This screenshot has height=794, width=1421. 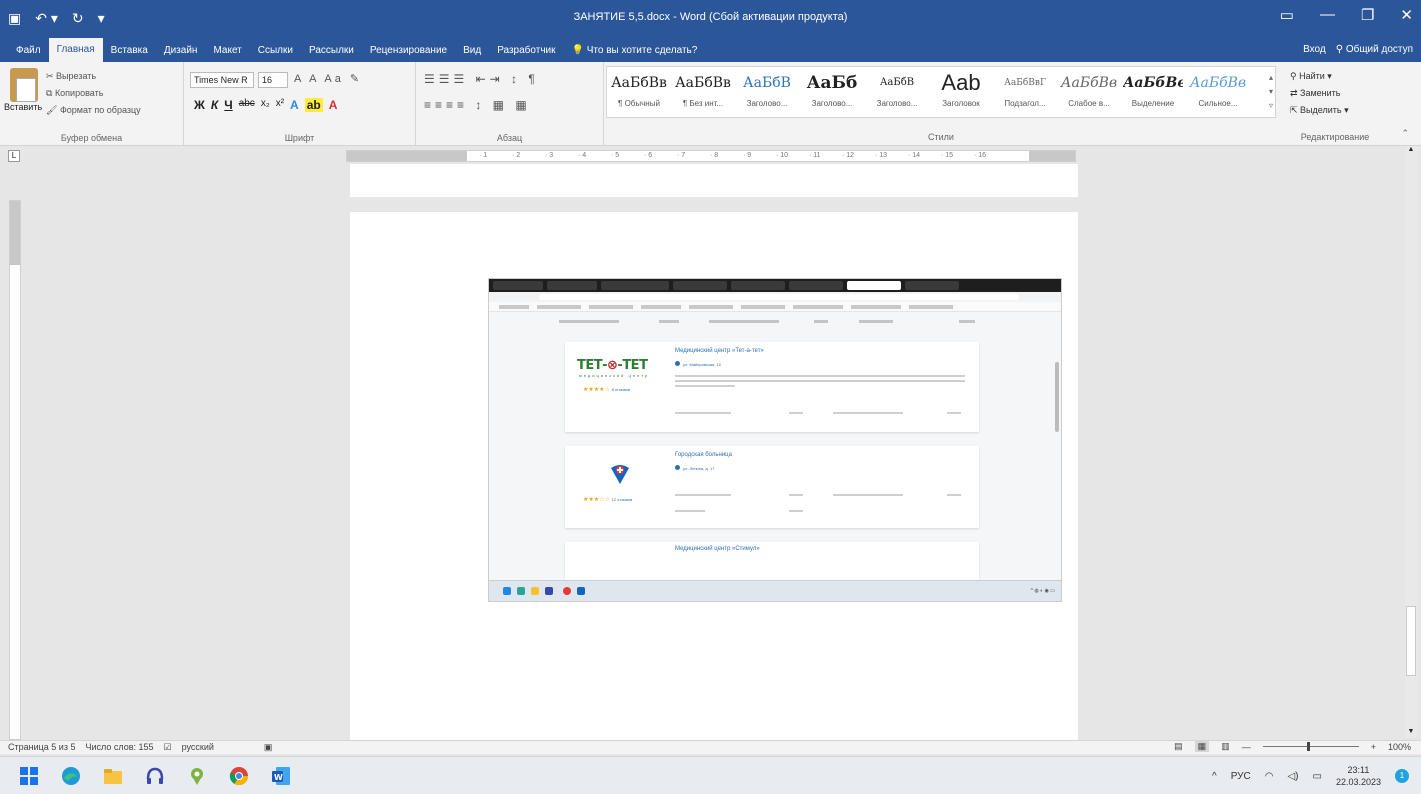 What do you see at coordinates (639, 93) in the screenshot?
I see `style-normal: АаБбВв ¶ Обычный` at bounding box center [639, 93].